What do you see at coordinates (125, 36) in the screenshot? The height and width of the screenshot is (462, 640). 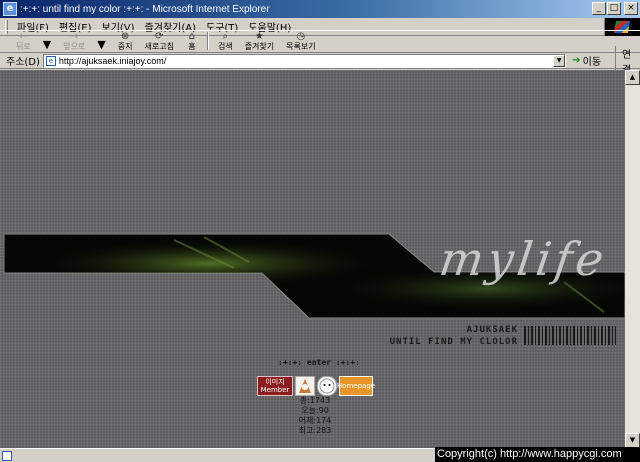 I see `stop-icon: ⊗` at bounding box center [125, 36].